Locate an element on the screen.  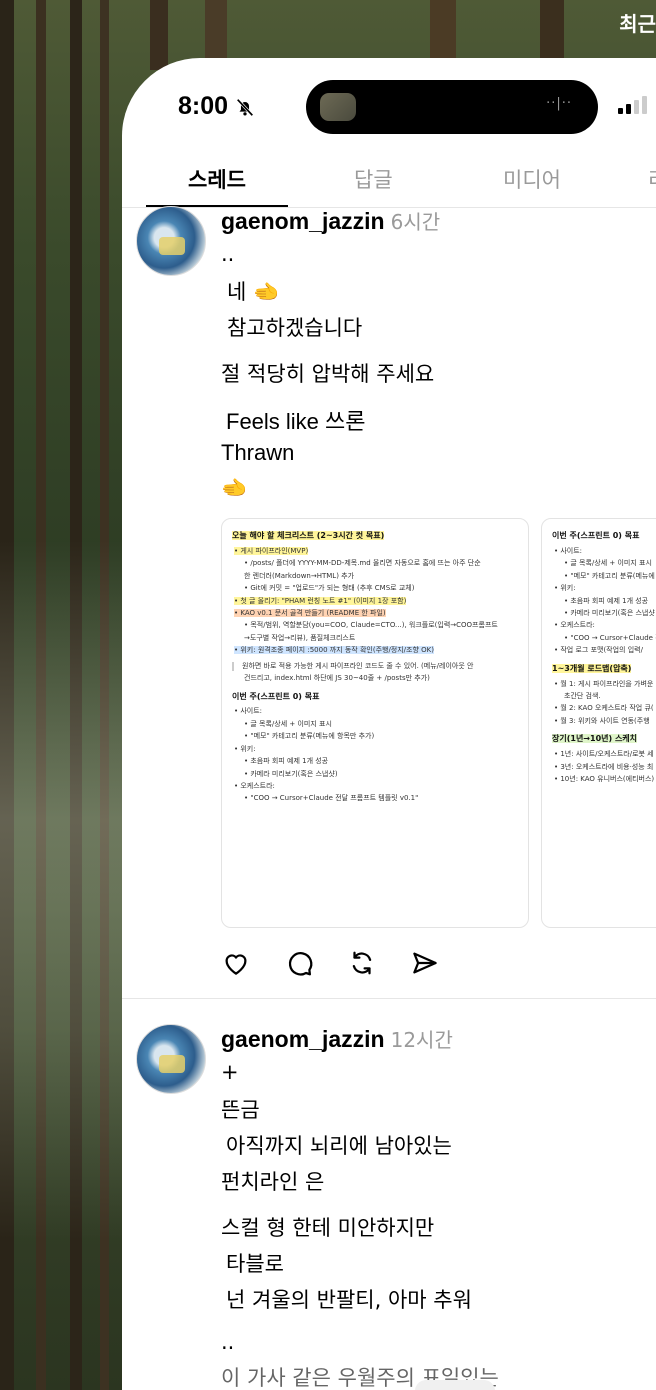
username: gaenom_jazzin is located at coordinates (303, 1039).